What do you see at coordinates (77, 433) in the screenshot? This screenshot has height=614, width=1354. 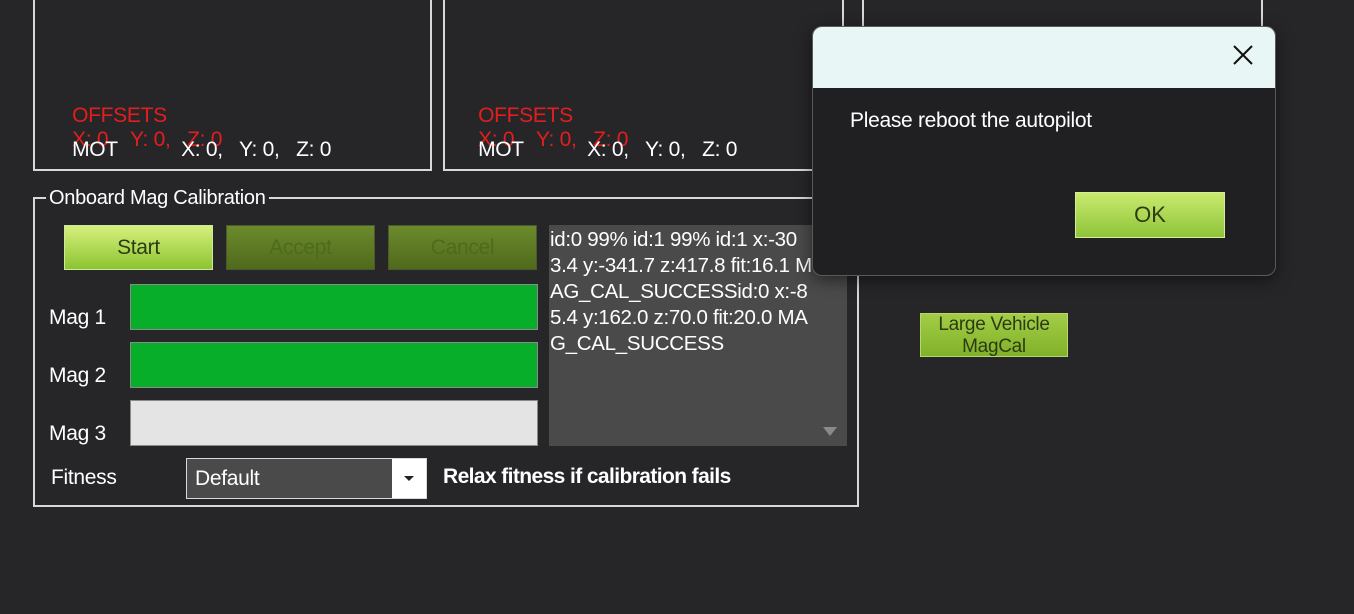 I see `mag-3-label: Mag 3` at bounding box center [77, 433].